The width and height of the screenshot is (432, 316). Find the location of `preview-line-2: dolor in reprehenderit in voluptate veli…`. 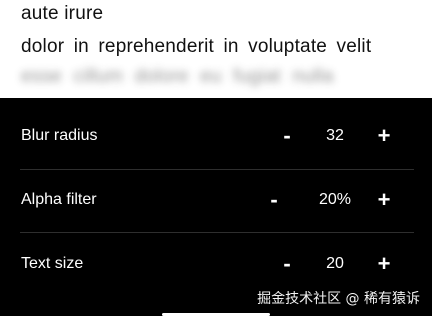

preview-line-2: dolor in reprehenderit in voluptate veli… is located at coordinates (196, 46).